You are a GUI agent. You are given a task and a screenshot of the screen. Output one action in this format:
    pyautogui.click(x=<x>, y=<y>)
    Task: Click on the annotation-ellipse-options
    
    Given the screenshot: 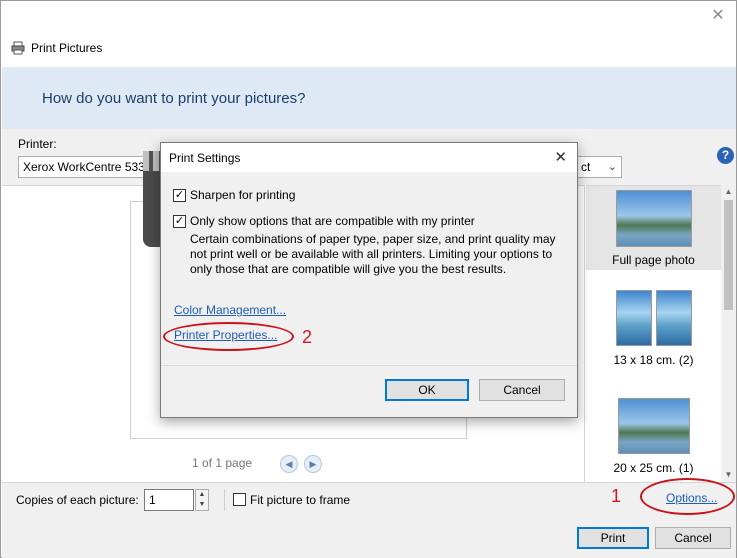 What is the action you would take?
    pyautogui.click(x=687, y=496)
    